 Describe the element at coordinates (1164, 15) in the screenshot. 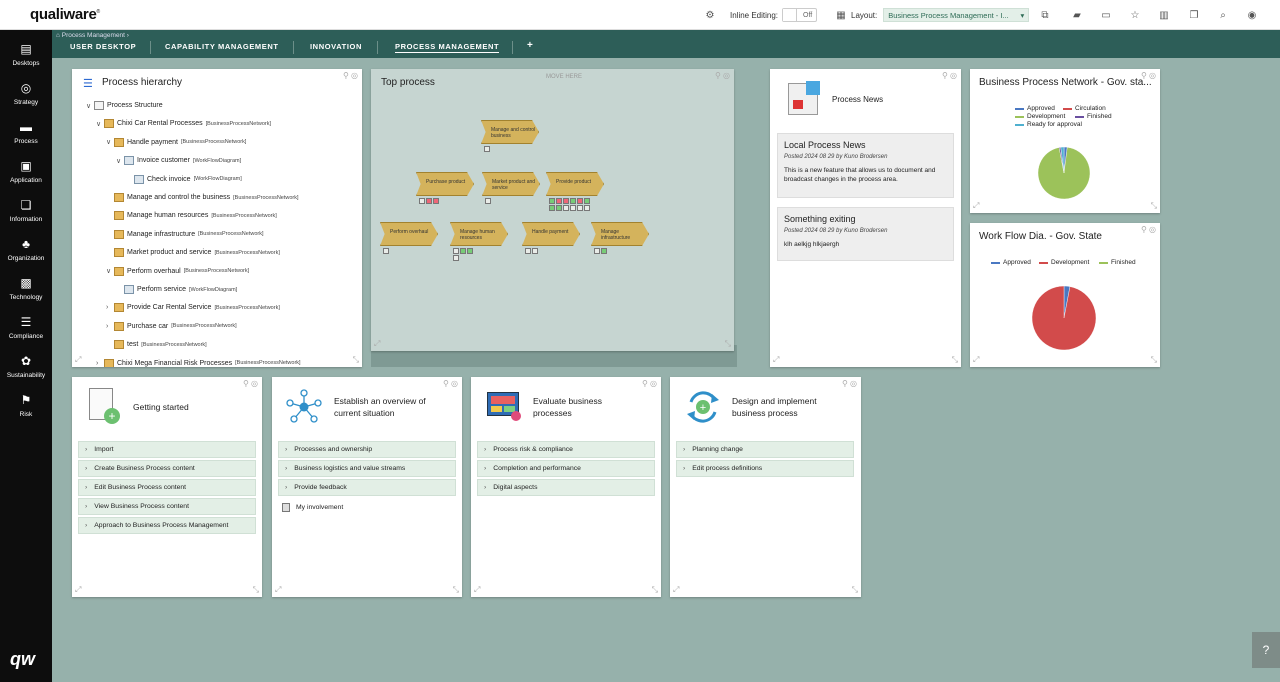

I see `columns-icon: ▥` at that location.